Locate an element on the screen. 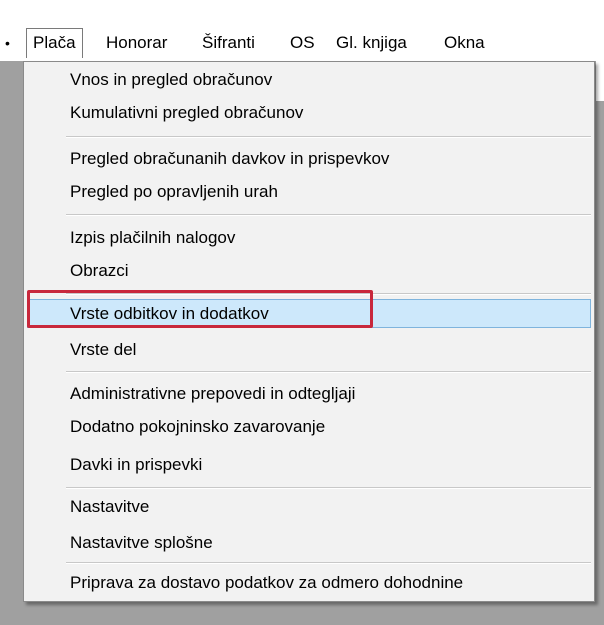 This screenshot has height=625, width=604. menu-os: OS is located at coordinates (302, 43).